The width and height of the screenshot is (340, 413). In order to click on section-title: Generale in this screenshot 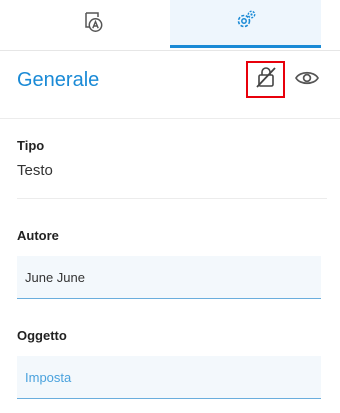, I will do `click(58, 80)`.